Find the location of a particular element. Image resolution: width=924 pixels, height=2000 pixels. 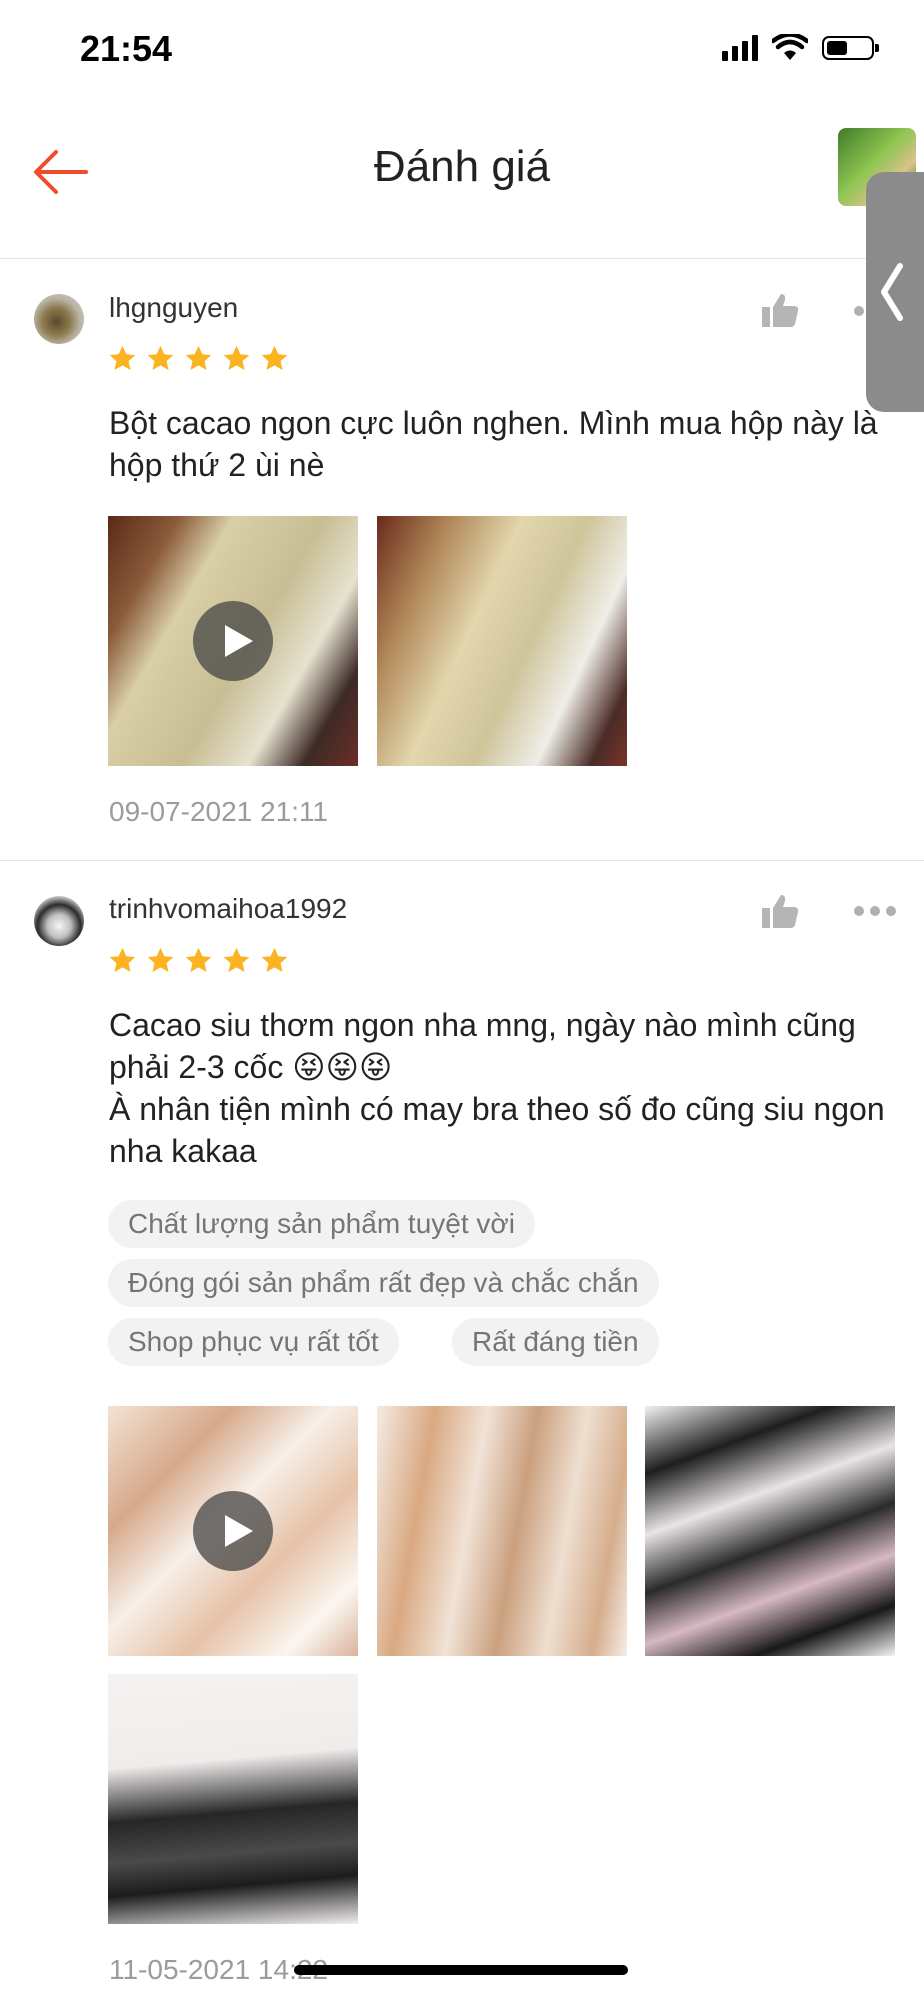

status-bar: 21:54 is located at coordinates (462, 50).